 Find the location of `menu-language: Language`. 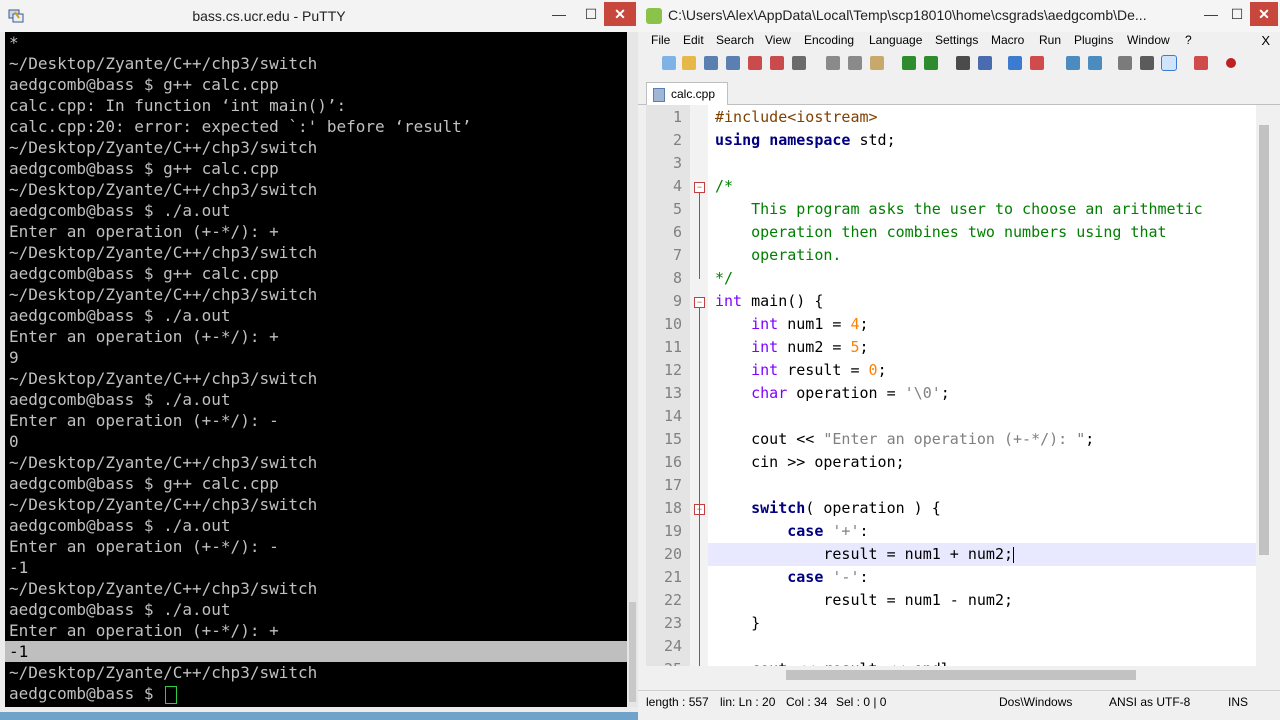

menu-language: Language is located at coordinates (895, 40).